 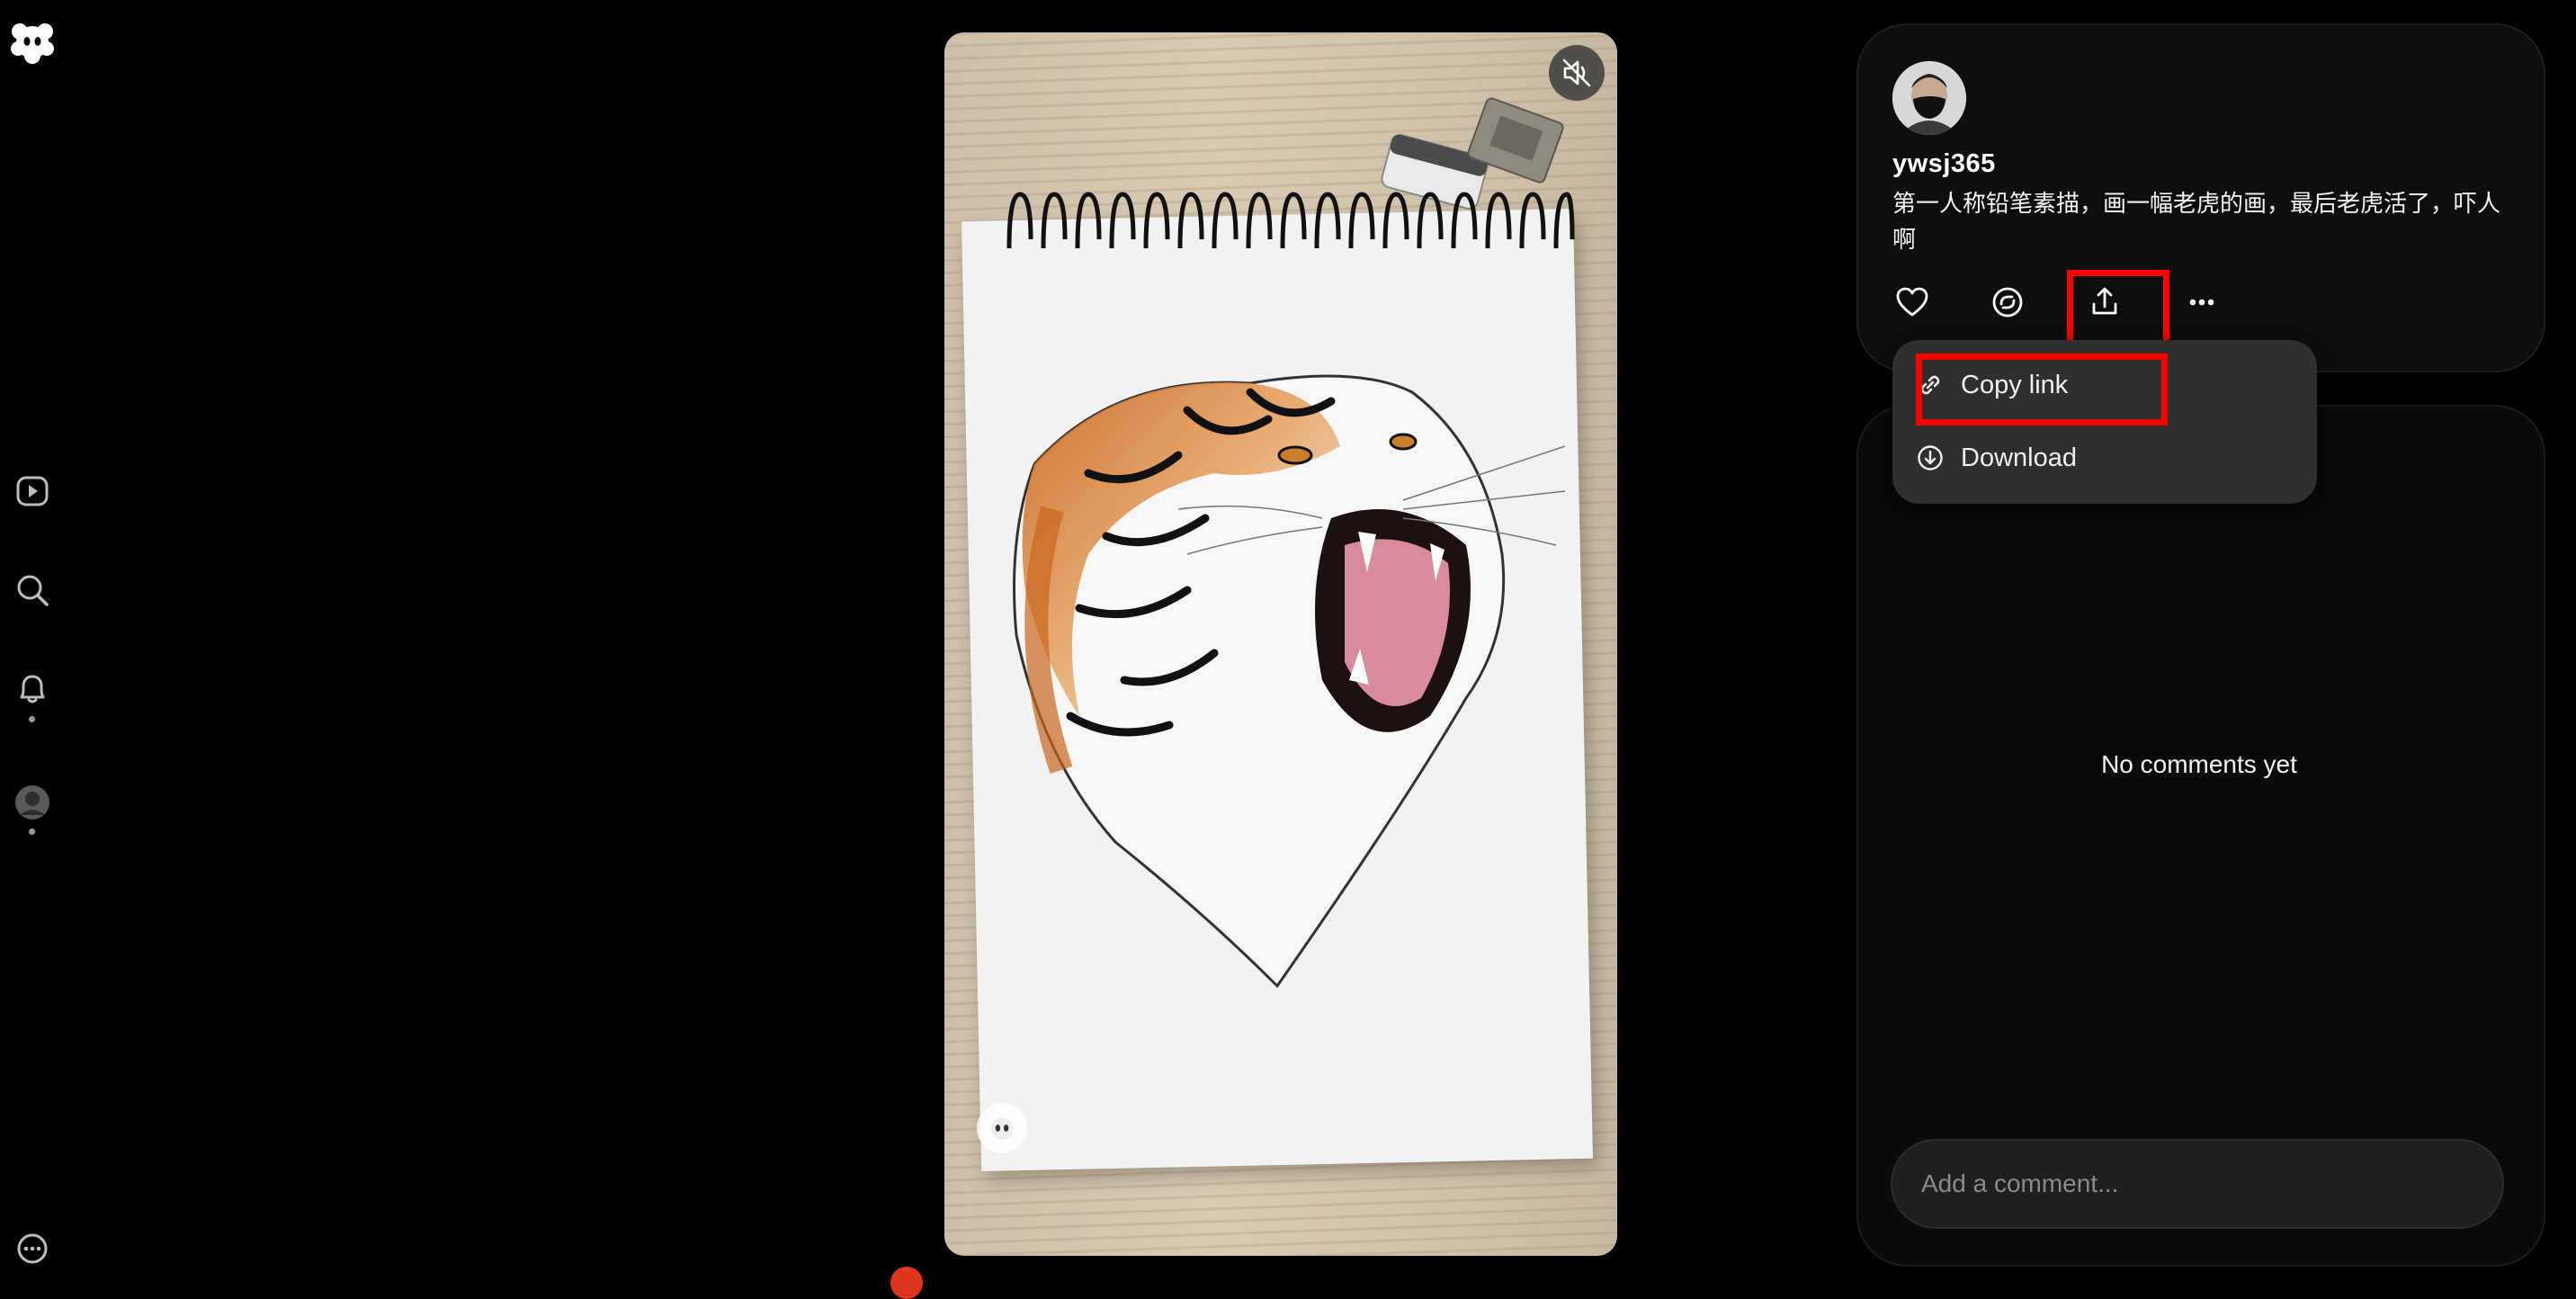 I want to click on more-button, so click(x=2202, y=302).